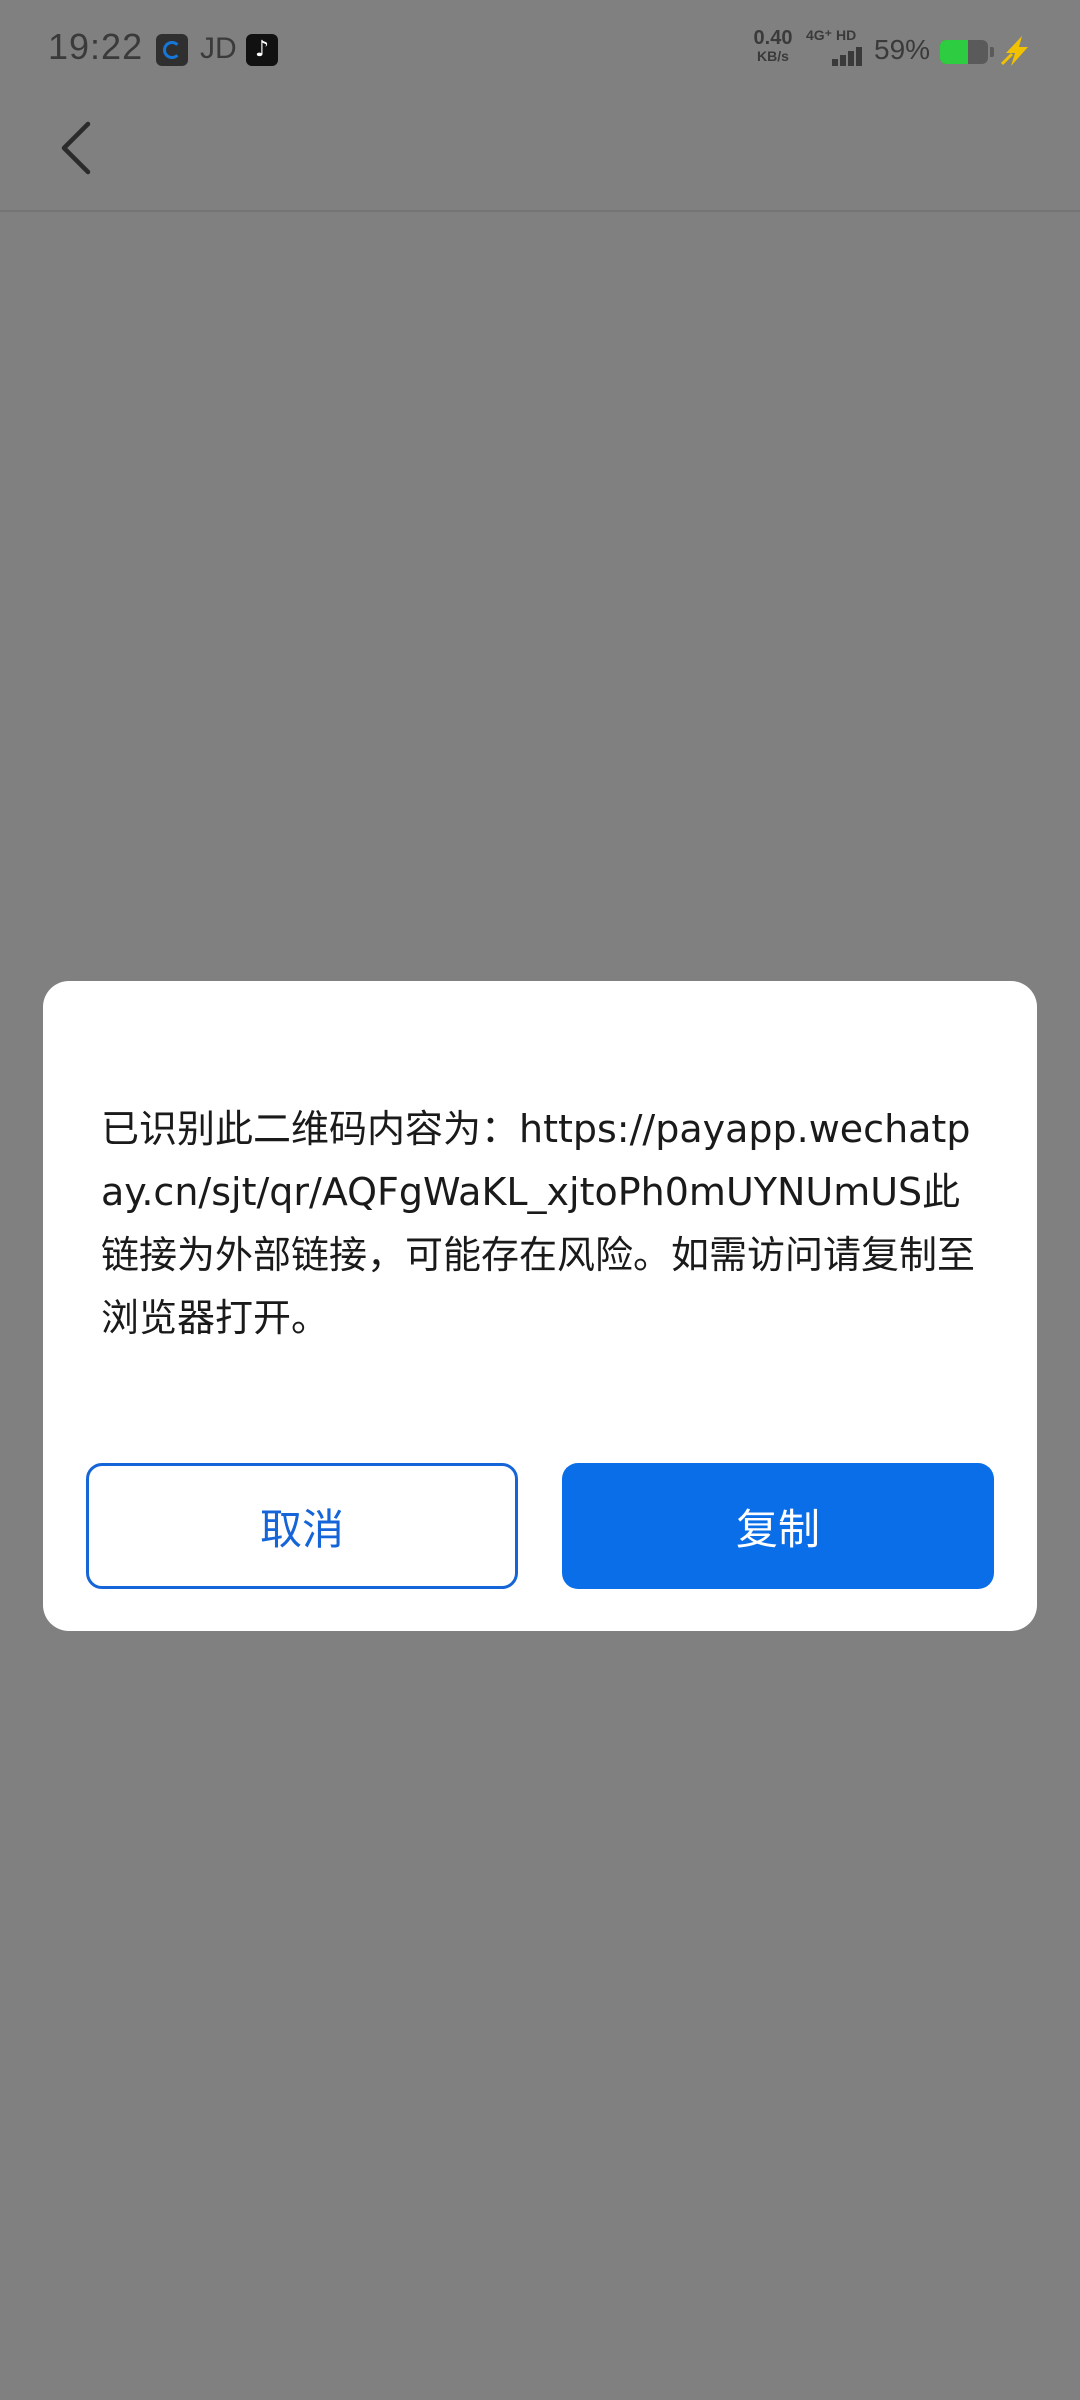  I want to click on battery-level-fill, so click(954, 52).